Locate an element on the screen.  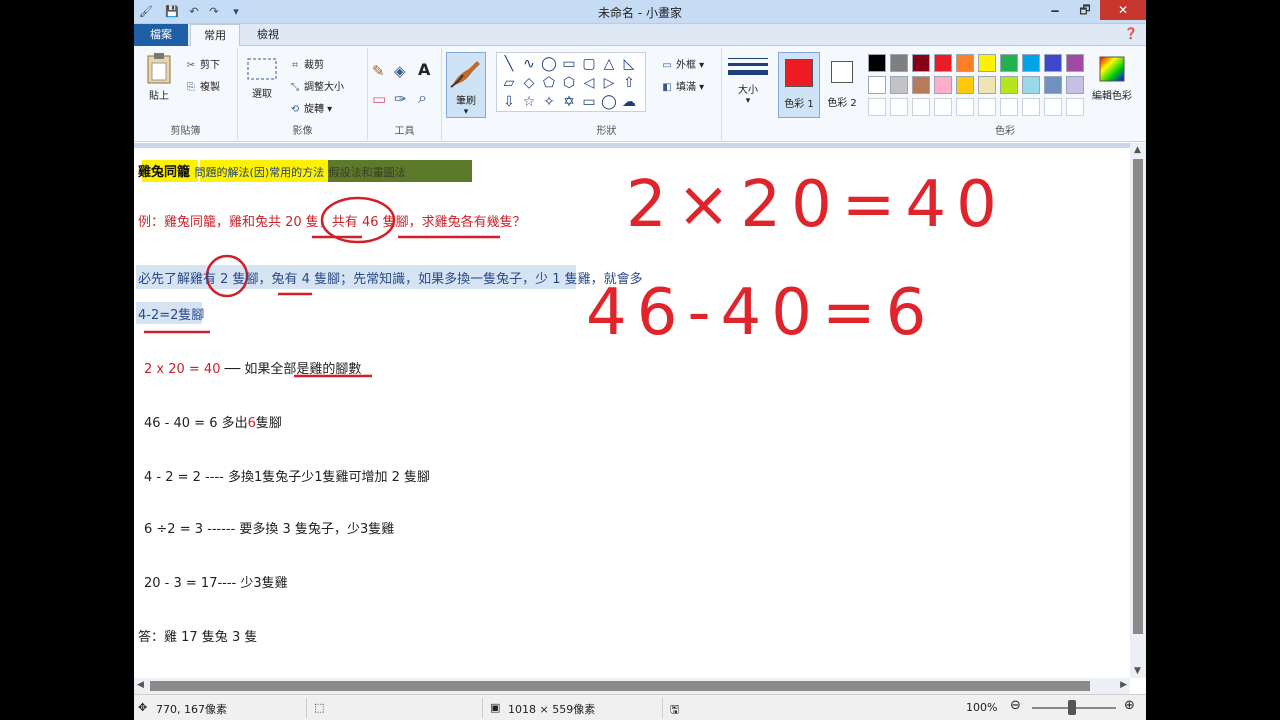
cut-label: 剪下 is located at coordinates (210, 65).